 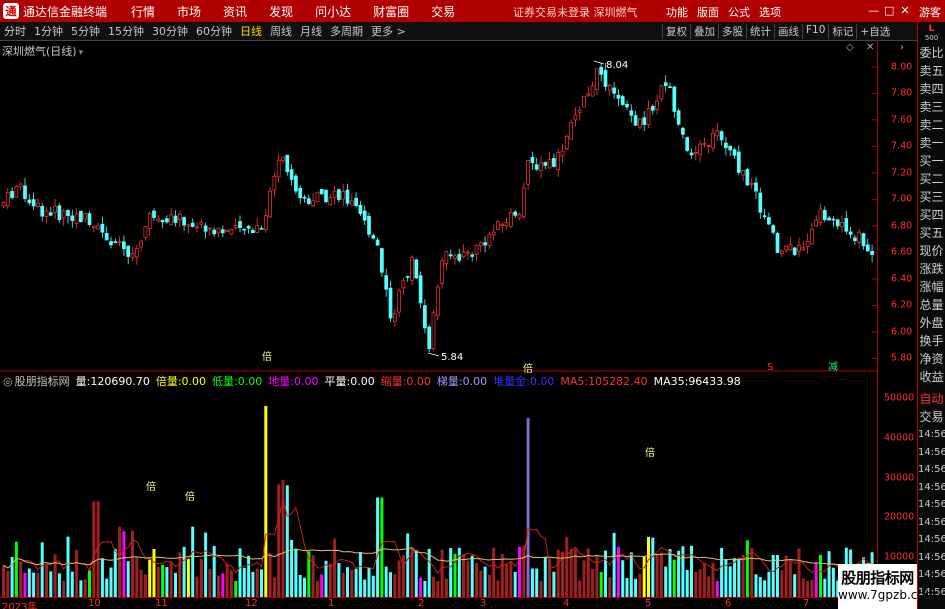 What do you see at coordinates (873, 10) in the screenshot?
I see `minimize-icon: —` at bounding box center [873, 10].